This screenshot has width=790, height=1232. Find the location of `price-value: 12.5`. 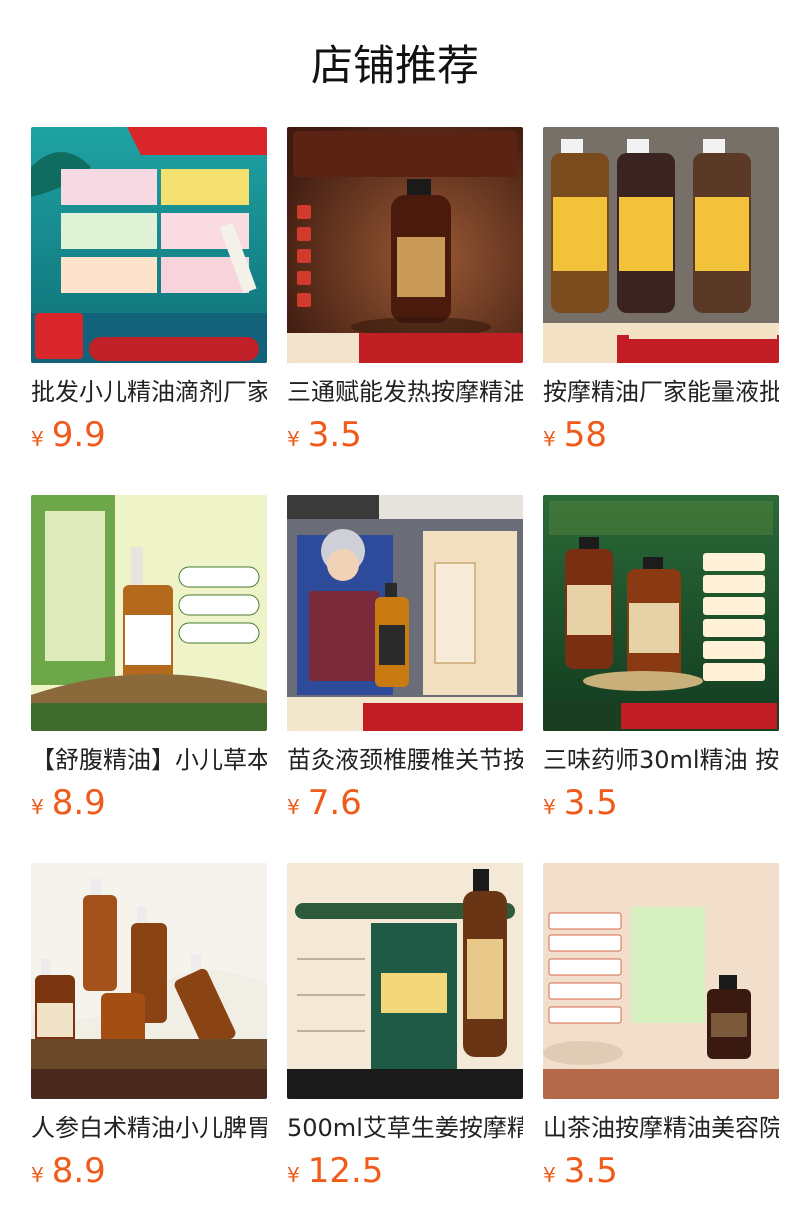

price-value: 12.5 is located at coordinates (345, 1171).